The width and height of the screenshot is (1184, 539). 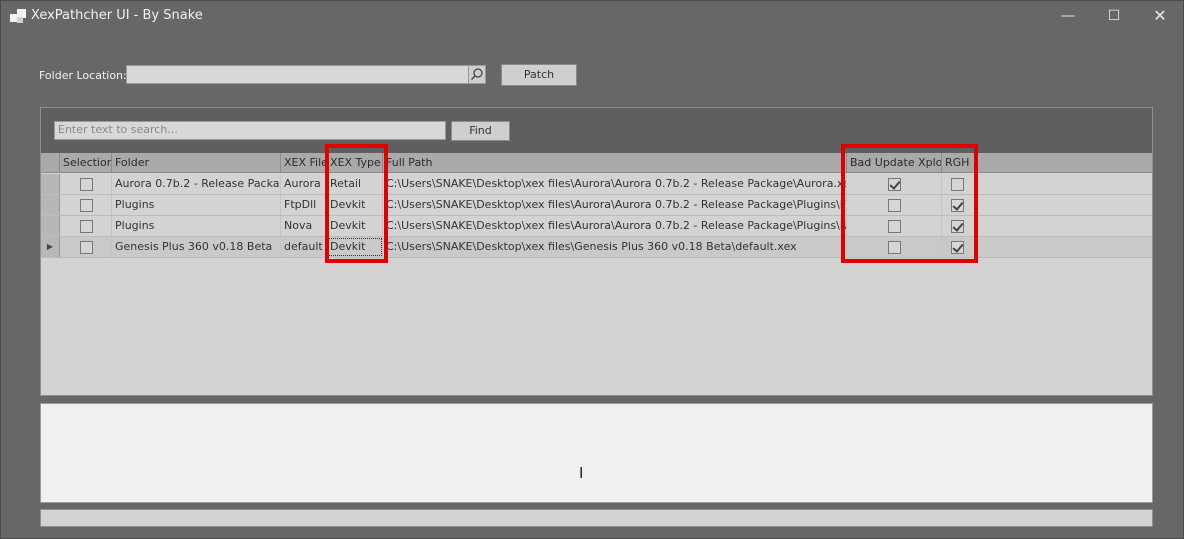 What do you see at coordinates (355, 247) in the screenshot?
I see `xex-type-cell-focused: Devkit` at bounding box center [355, 247].